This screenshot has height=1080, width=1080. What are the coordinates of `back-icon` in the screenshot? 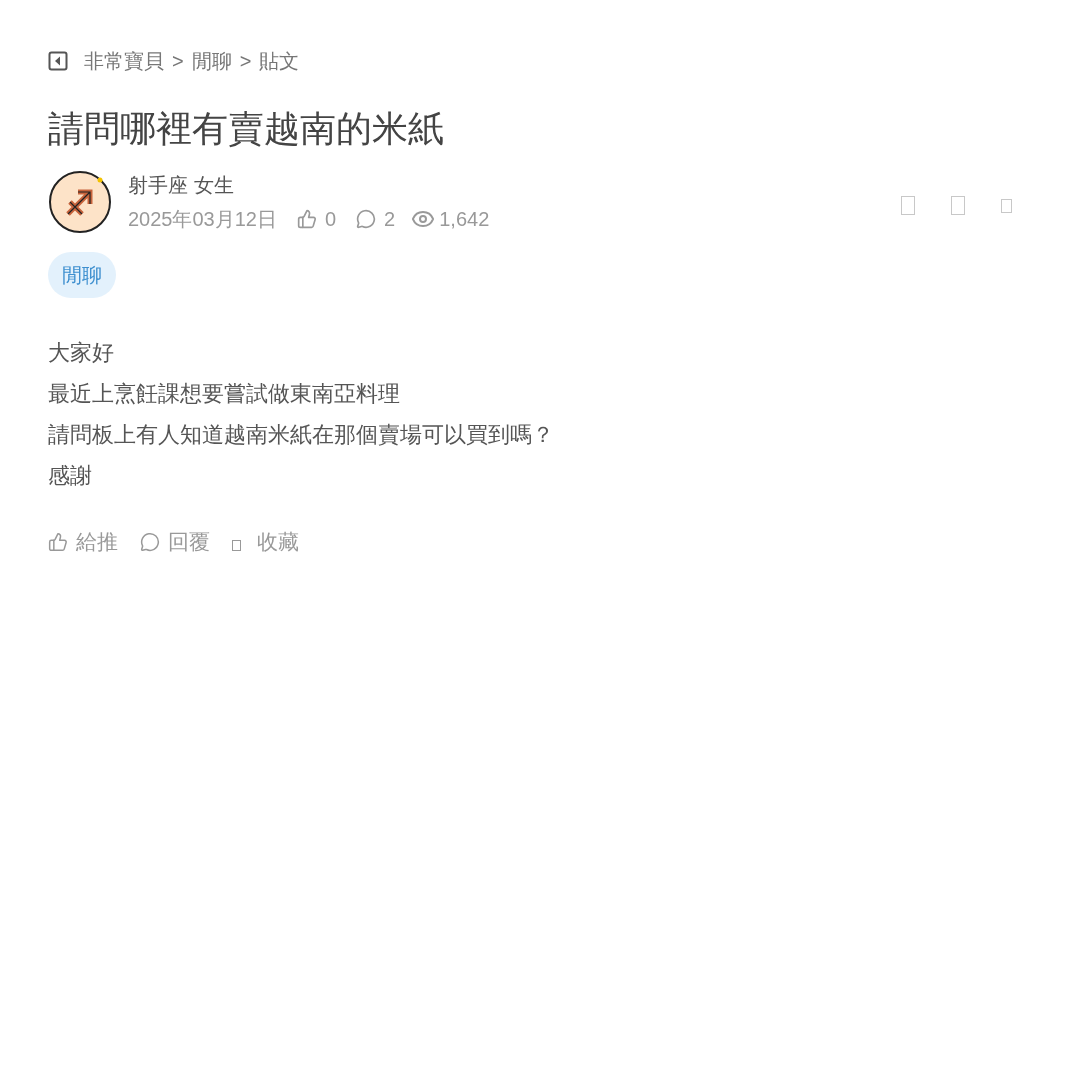 It's located at (58, 61).